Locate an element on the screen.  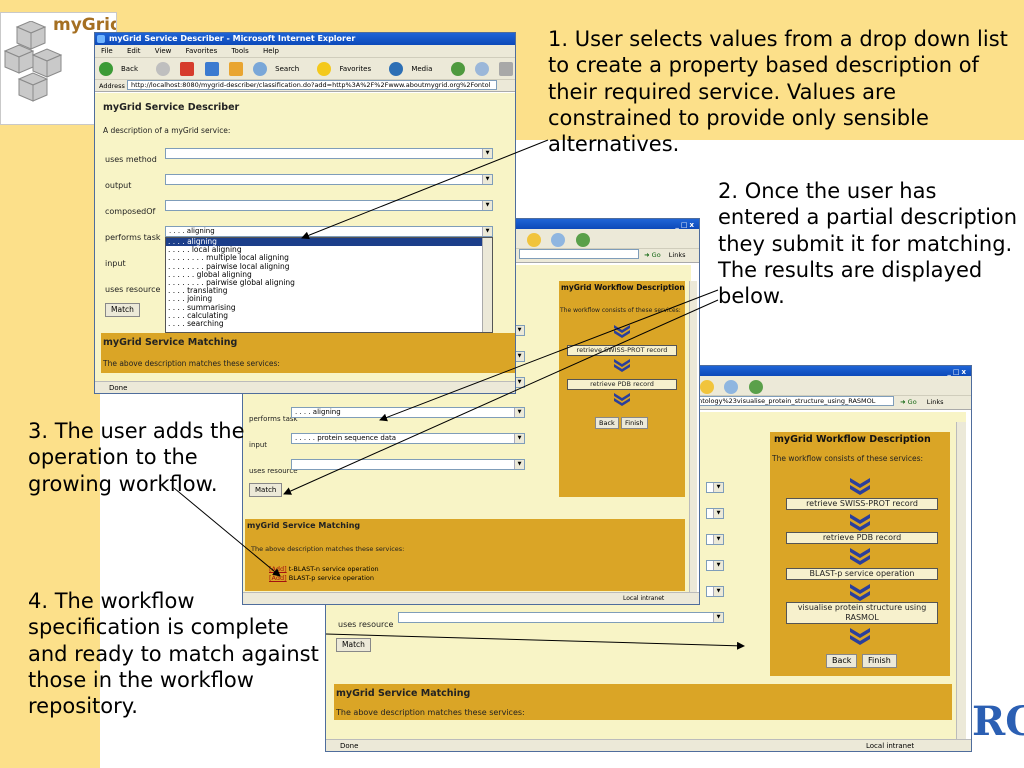
output-select: ▼ is located at coordinates (329, 179).